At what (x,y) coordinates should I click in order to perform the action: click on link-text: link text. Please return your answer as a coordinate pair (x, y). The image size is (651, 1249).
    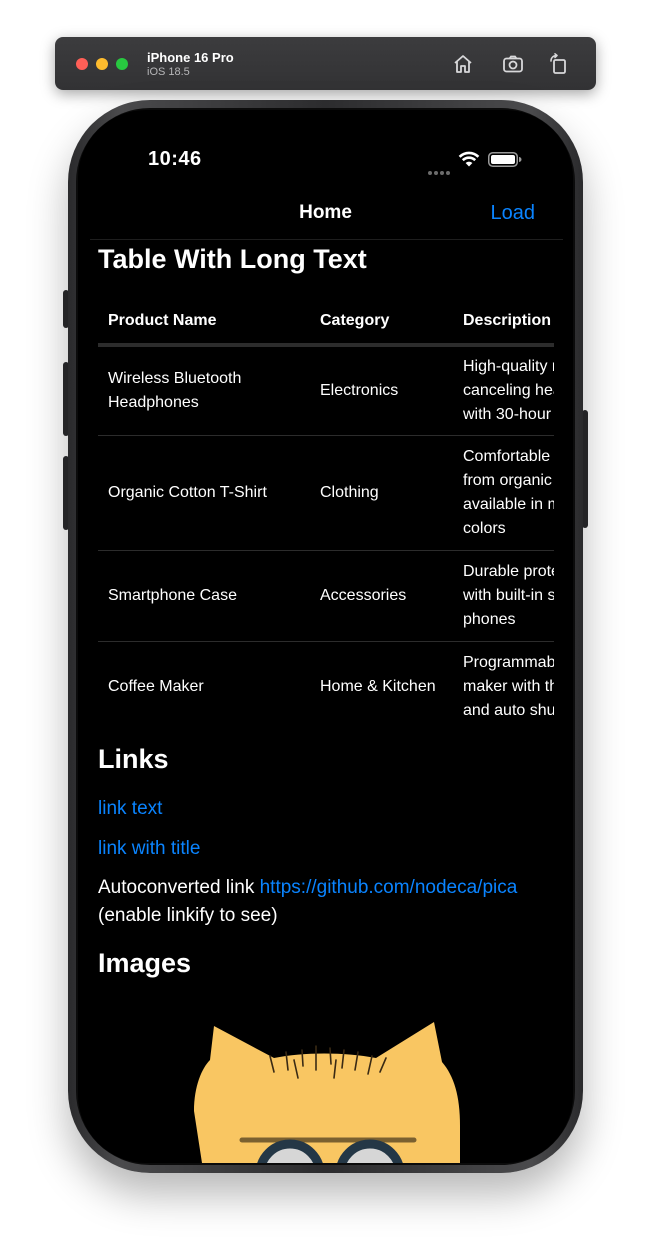
    Looking at the image, I should click on (130, 809).